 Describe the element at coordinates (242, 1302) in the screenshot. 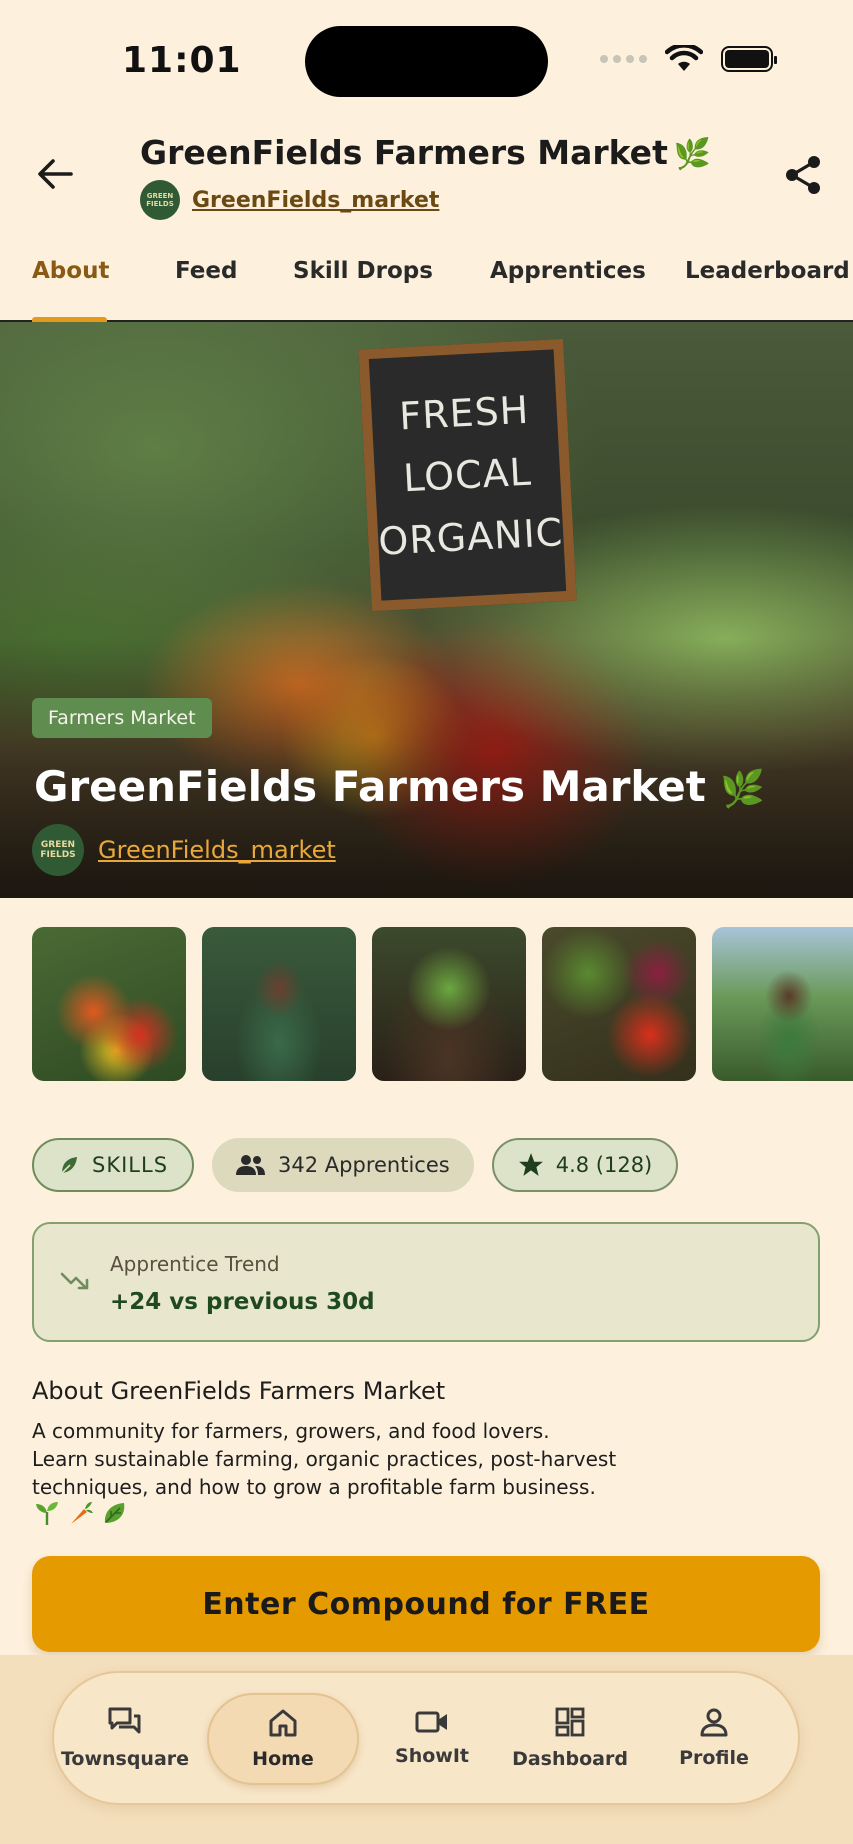

I see `trend-value: +24 vs previous 30d` at that location.